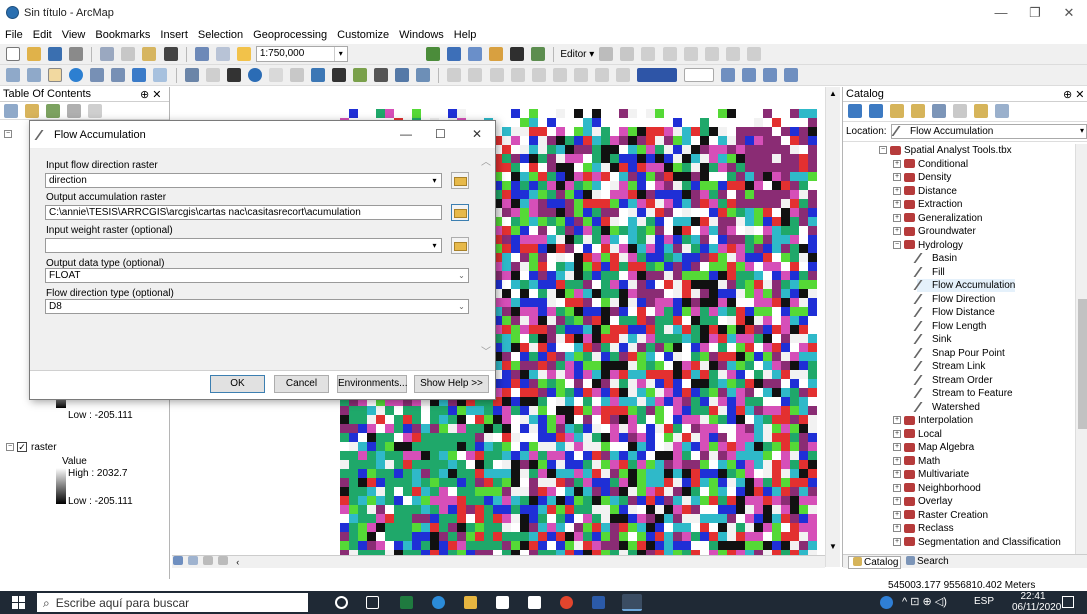 The height and width of the screenshot is (614, 1087). What do you see at coordinates (243, 245) in the screenshot?
I see `weight-raster-field: ▾` at bounding box center [243, 245].